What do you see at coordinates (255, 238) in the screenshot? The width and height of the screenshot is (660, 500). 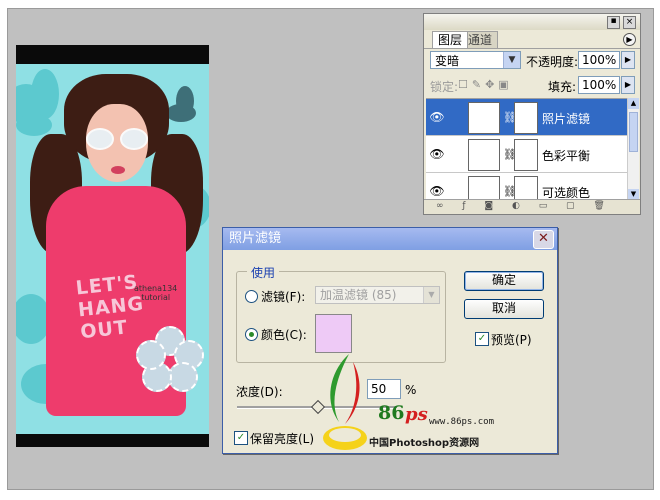 I see `dialog-title: 照片滤镜` at bounding box center [255, 238].